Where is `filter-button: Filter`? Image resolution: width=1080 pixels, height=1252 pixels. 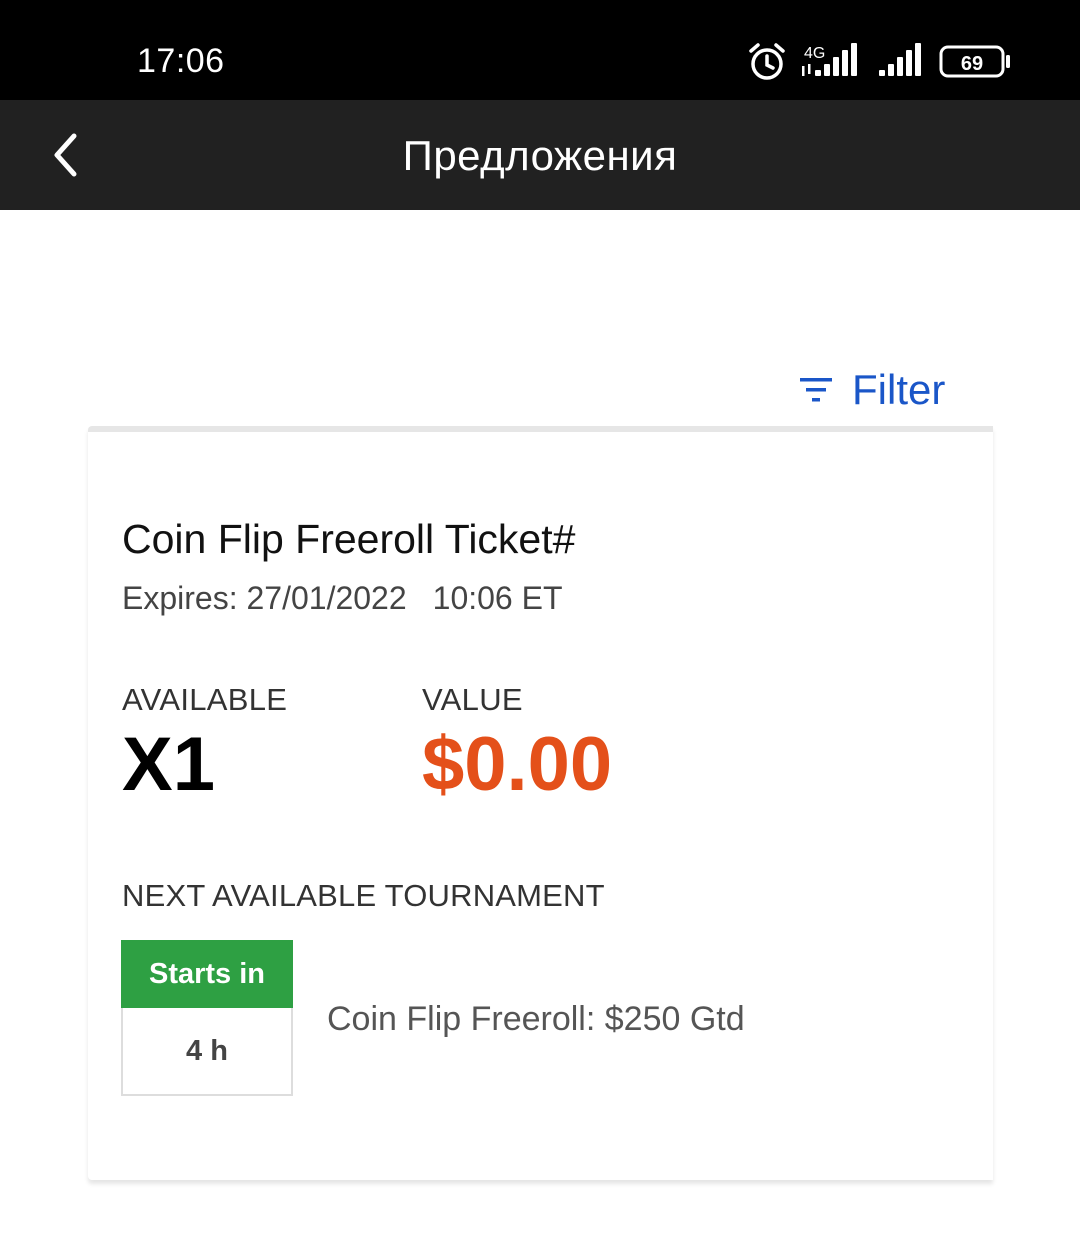 filter-button: Filter is located at coordinates (871, 390).